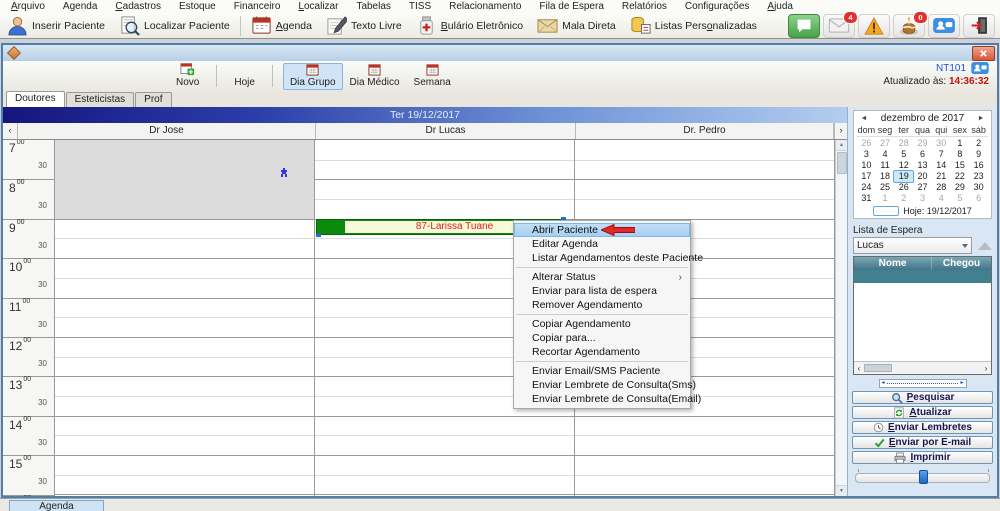 The image size is (1000, 511). Describe the element at coordinates (978, 143) in the screenshot. I see `mini-cal-day: 2` at that location.